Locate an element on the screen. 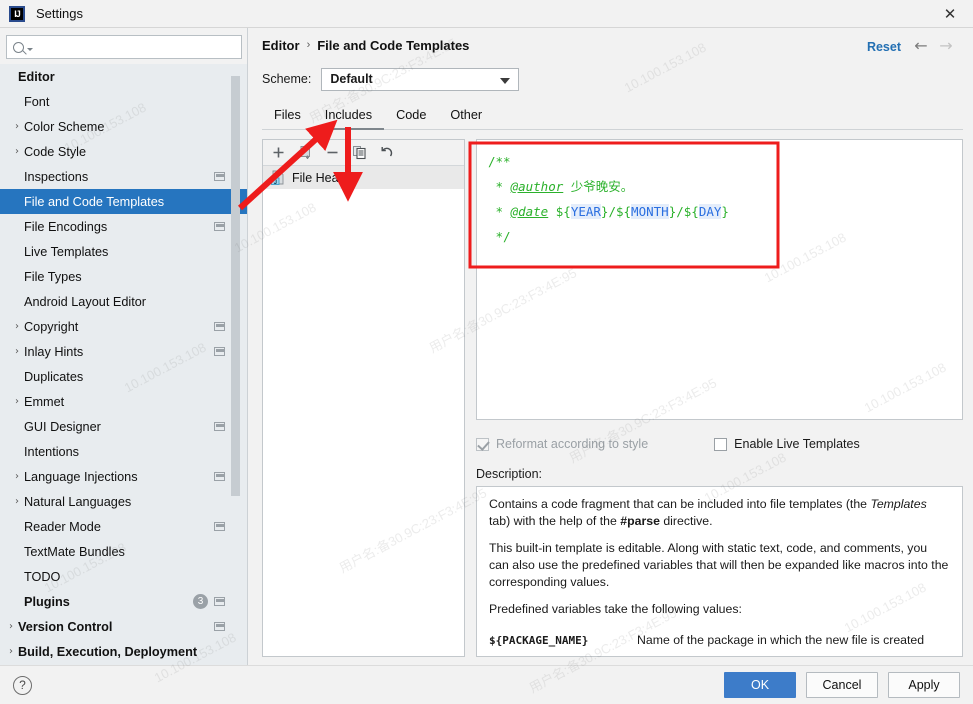 The width and height of the screenshot is (973, 704). sidebar-item-duplicates: Duplicates is located at coordinates (124, 376).